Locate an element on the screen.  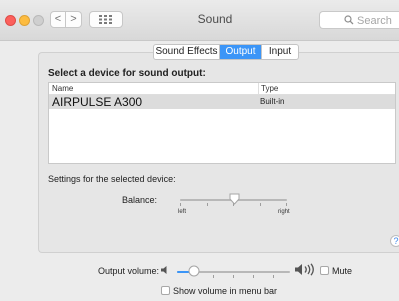
tab-bar: Sound Effects Output Input is located at coordinates (226, 52).